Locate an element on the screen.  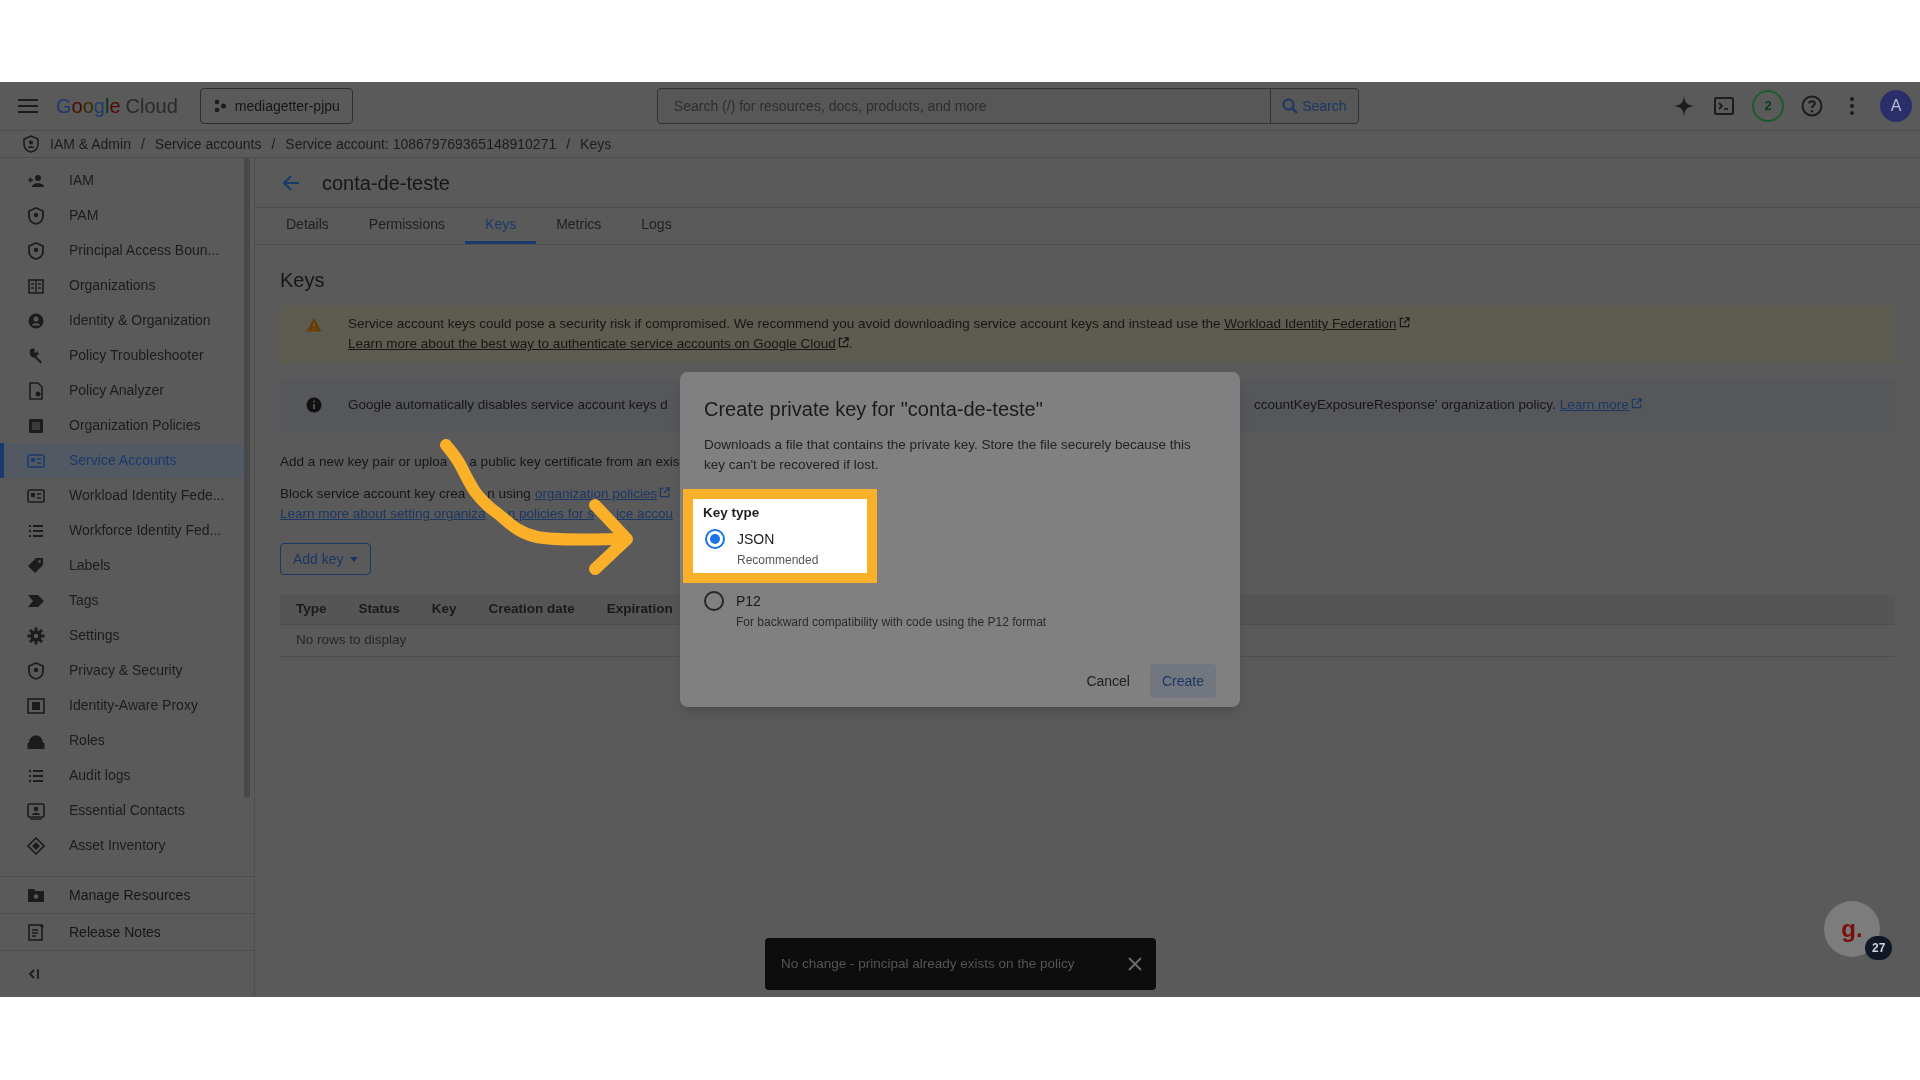
sidebar-item: PAM is located at coordinates (122, 215).